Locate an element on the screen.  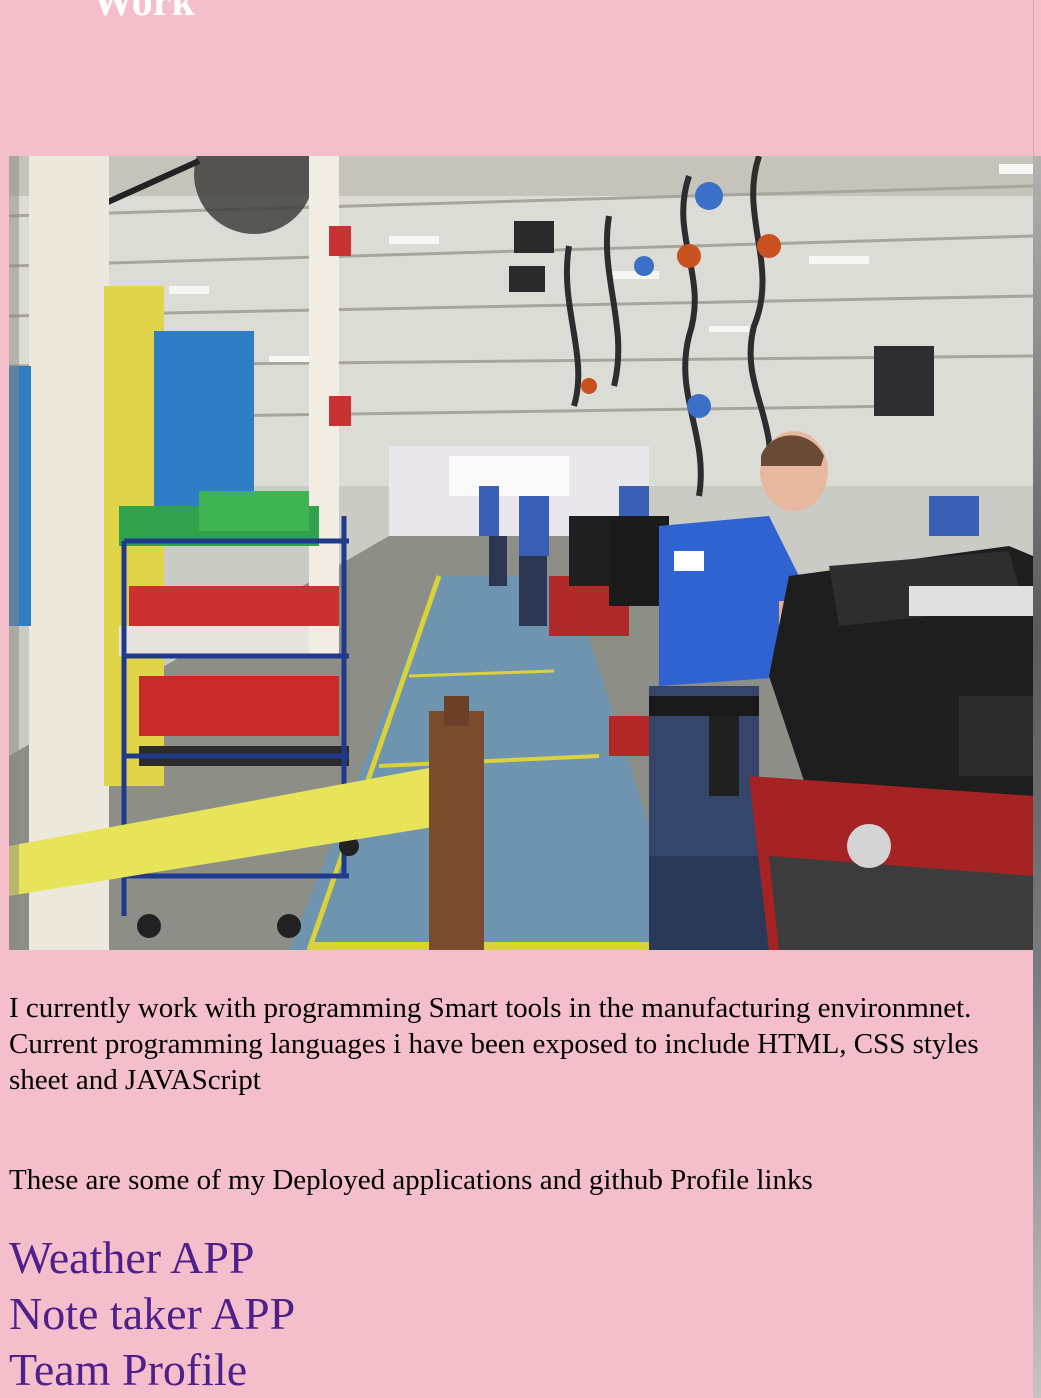
note-taker-app-link: Note taker APP is located at coordinates (152, 1314).